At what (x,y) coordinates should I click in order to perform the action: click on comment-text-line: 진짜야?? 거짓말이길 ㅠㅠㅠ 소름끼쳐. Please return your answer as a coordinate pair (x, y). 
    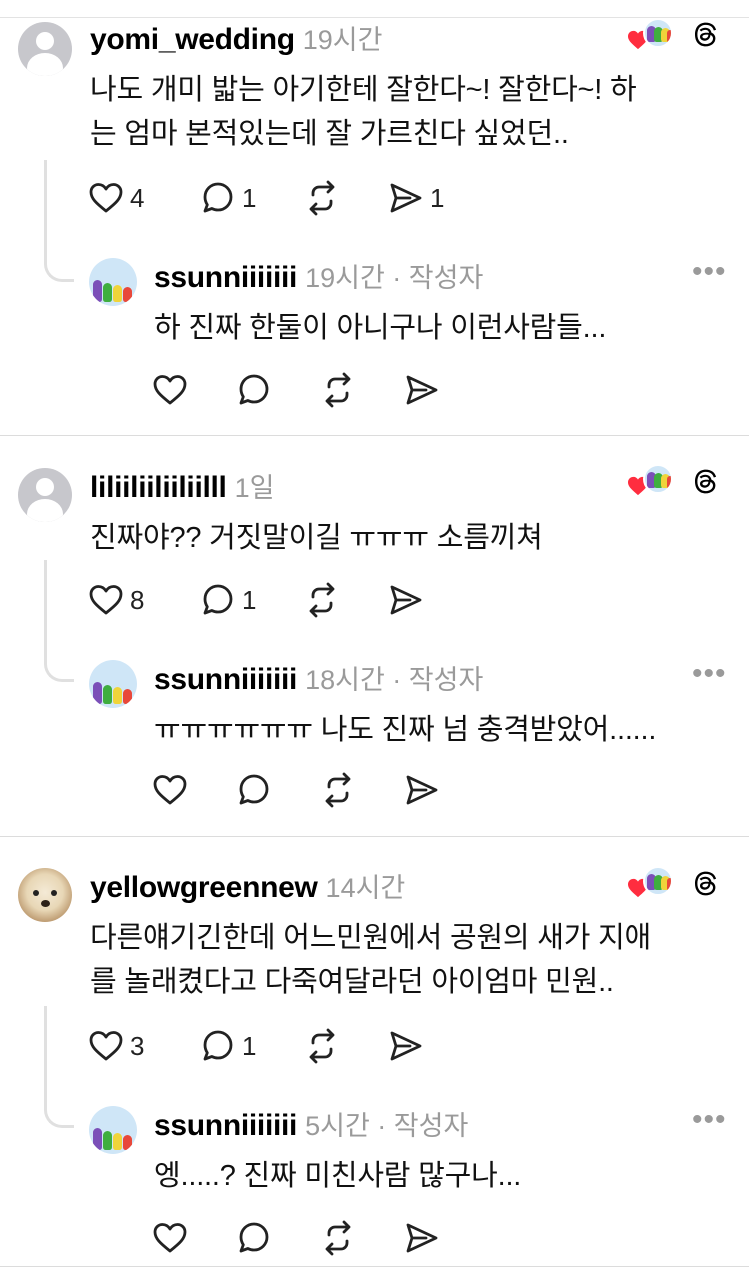
    Looking at the image, I should click on (316, 538).